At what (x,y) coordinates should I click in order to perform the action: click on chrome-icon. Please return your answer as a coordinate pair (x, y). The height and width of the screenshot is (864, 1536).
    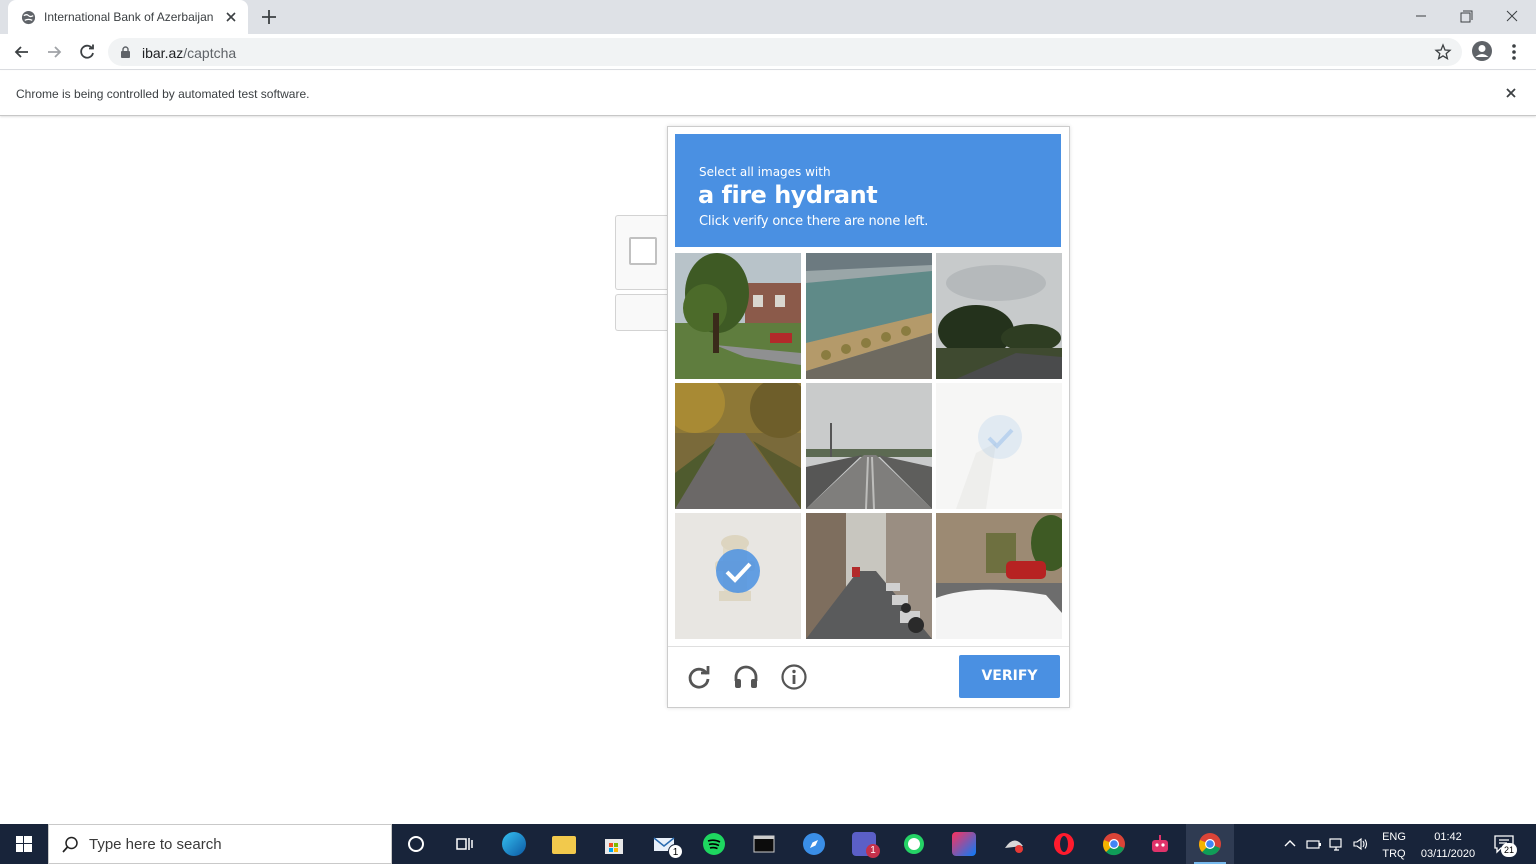
    Looking at the image, I should click on (1114, 844).